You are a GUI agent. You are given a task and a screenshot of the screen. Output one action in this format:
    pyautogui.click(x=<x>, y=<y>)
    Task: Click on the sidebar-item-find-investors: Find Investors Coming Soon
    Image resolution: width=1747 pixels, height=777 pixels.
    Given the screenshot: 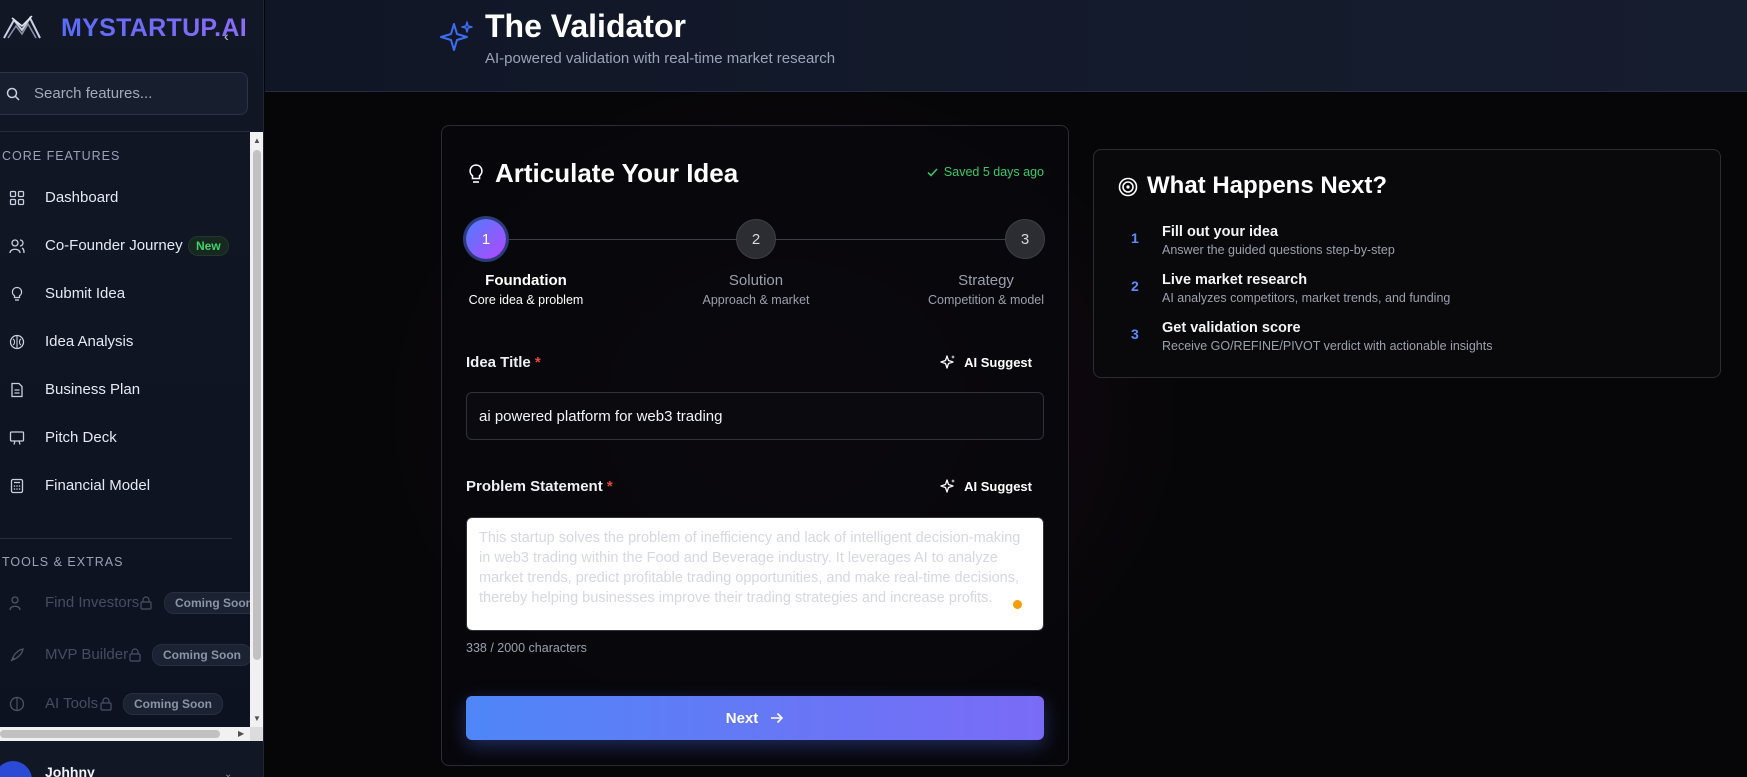 What is the action you would take?
    pyautogui.click(x=125, y=603)
    